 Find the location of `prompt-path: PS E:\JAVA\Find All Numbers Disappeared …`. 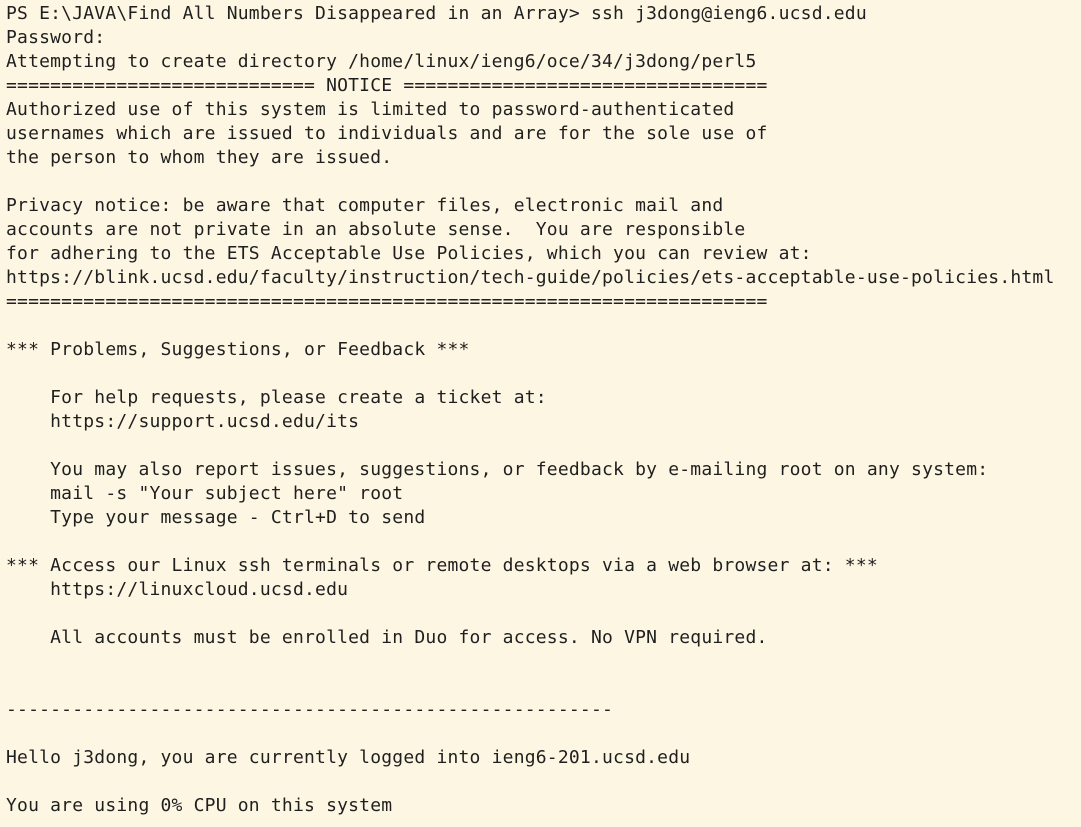

prompt-path: PS E:\JAVA\Find All Numbers Disappeared … is located at coordinates (293, 13).